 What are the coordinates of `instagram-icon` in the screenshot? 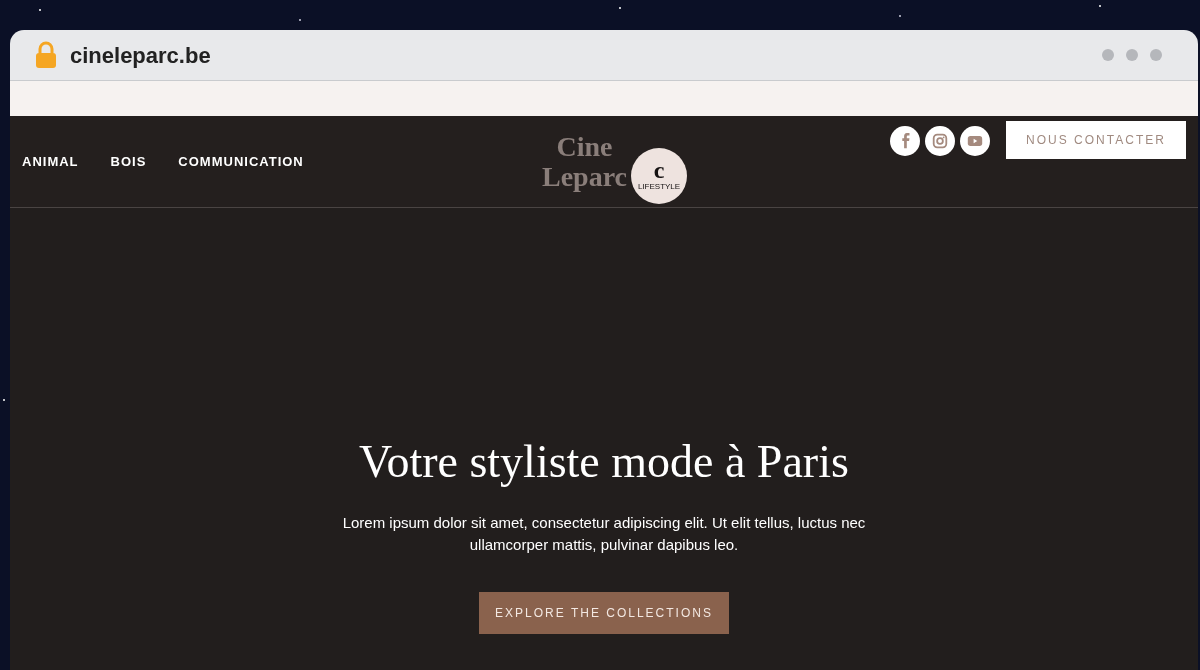 It's located at (940, 141).